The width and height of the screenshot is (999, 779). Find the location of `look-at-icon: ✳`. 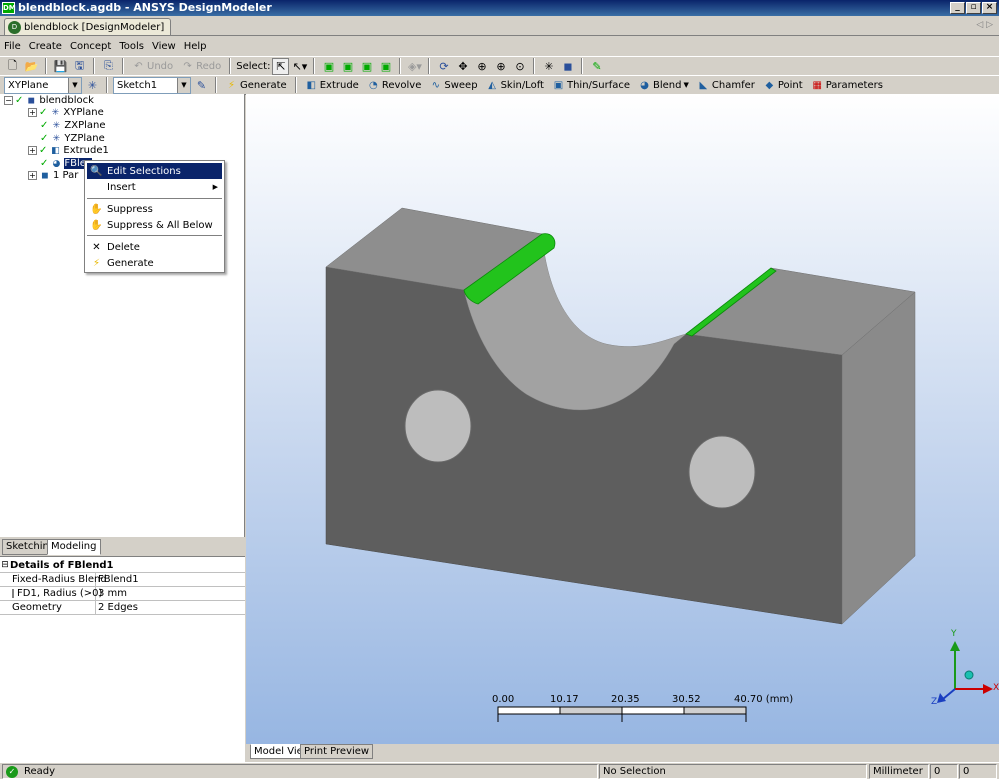

look-at-icon: ✳ is located at coordinates (548, 66).